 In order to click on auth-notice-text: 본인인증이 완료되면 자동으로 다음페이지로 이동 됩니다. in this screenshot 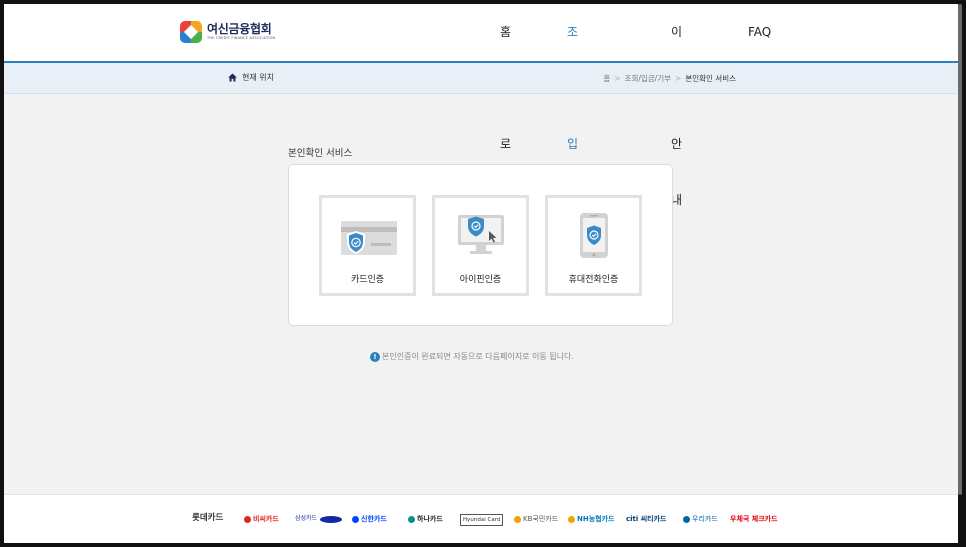, I will do `click(478, 356)`.